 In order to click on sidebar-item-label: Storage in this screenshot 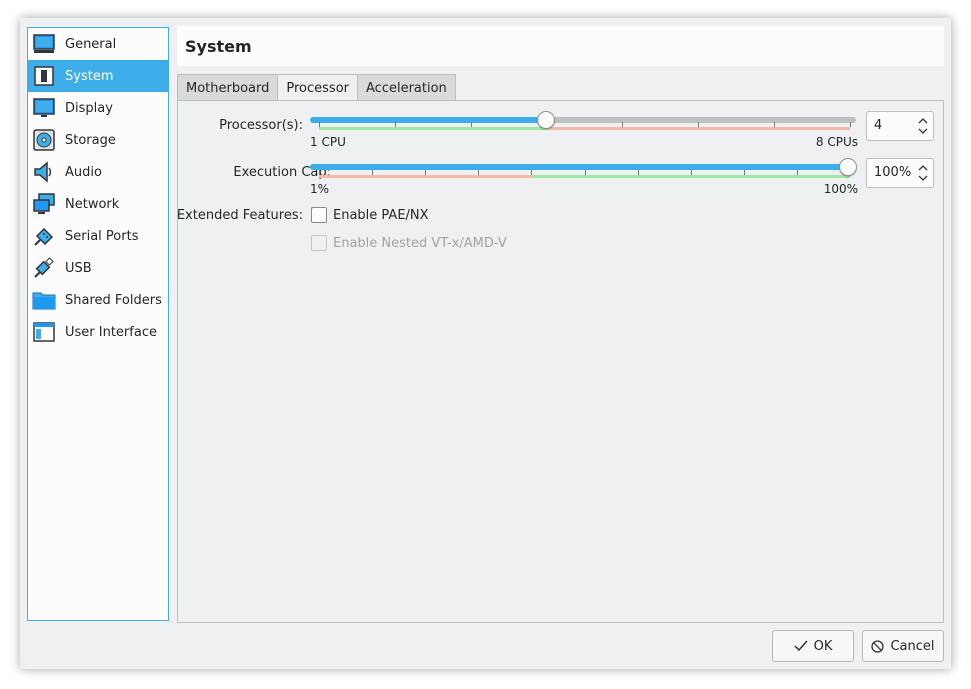, I will do `click(90, 140)`.